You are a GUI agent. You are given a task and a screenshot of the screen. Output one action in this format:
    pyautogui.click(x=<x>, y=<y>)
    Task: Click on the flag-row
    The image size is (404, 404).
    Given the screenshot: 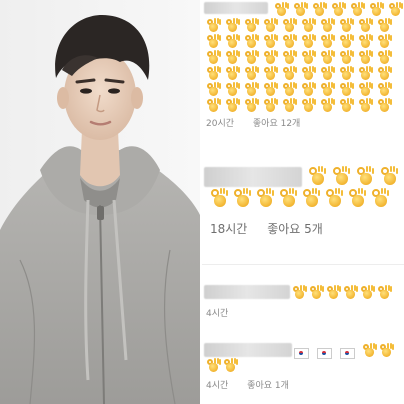 What is the action you would take?
    pyautogui.click(x=325, y=352)
    